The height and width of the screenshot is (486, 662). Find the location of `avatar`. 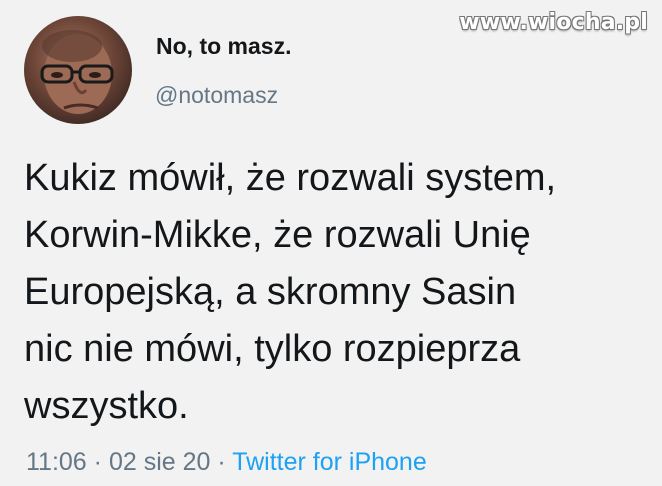

avatar is located at coordinates (78, 70).